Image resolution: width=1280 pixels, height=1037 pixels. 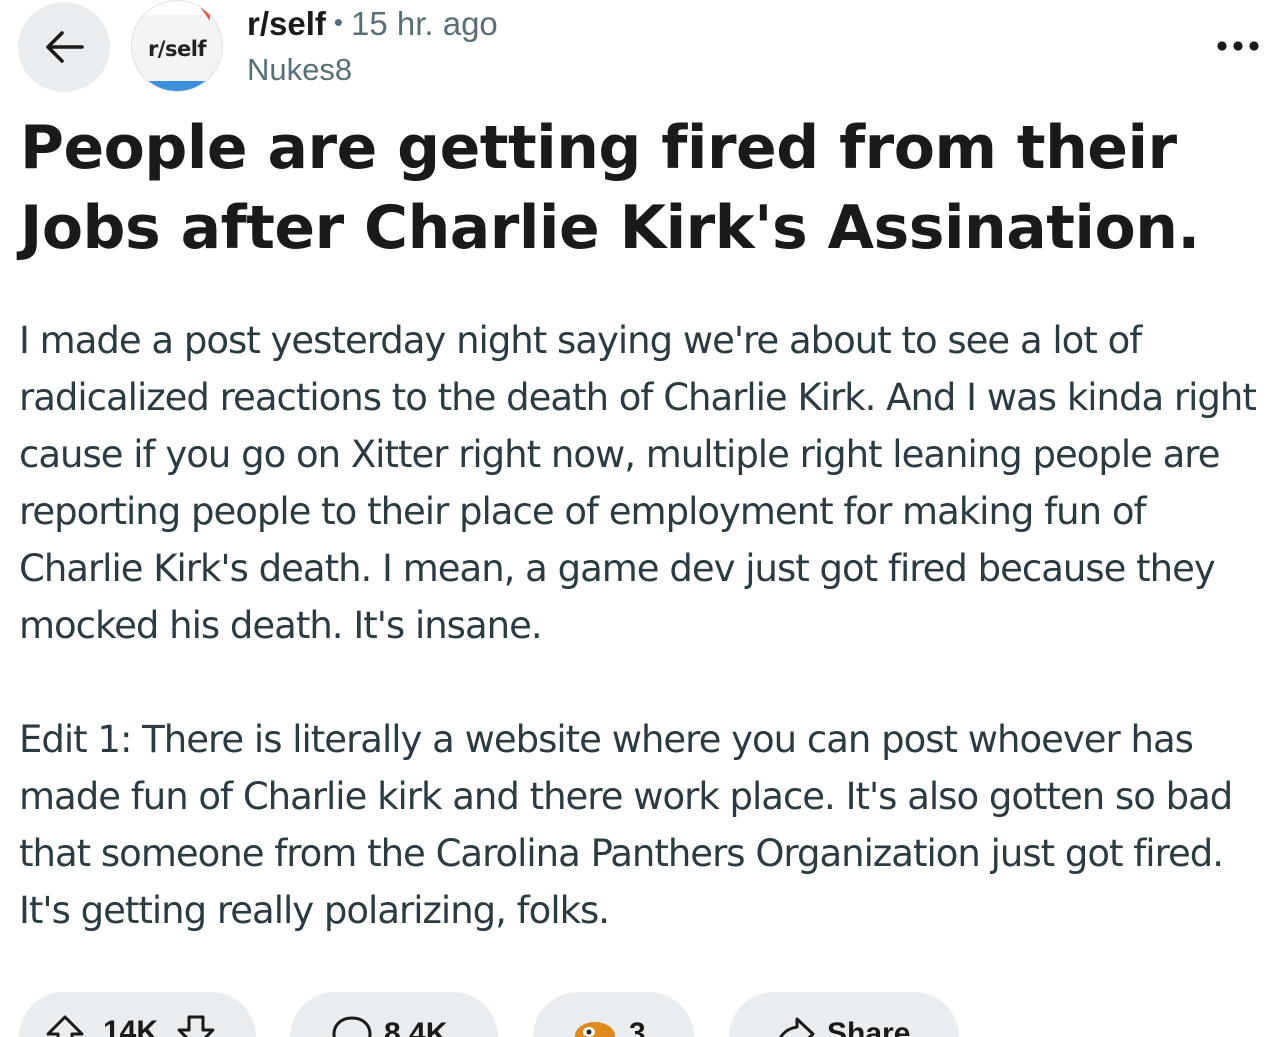 I want to click on subreddit-avatar: r/self, so click(x=177, y=46).